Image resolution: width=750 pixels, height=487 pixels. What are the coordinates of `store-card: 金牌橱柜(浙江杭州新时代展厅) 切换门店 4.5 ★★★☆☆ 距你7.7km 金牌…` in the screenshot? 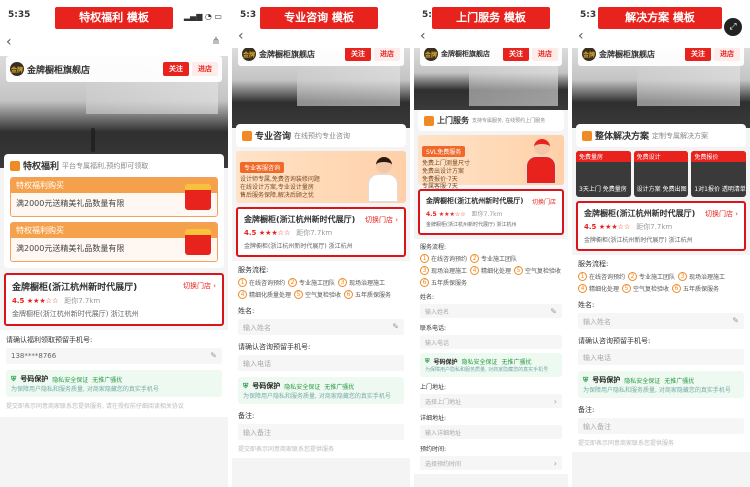 It's located at (491, 212).